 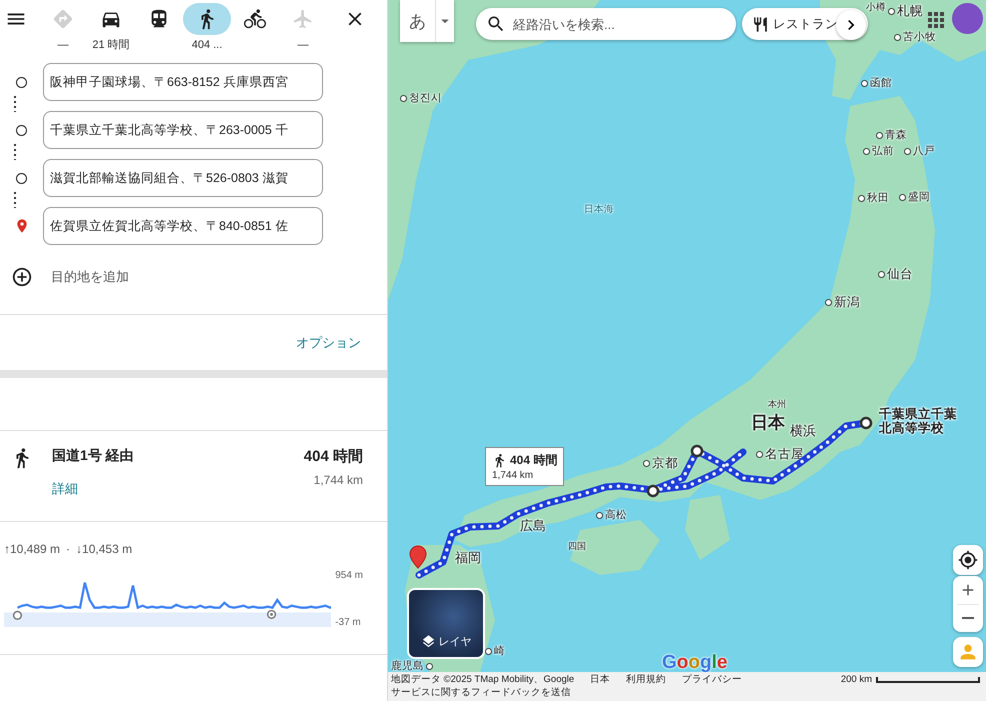 I want to click on place-label: 八戸, so click(x=924, y=151).